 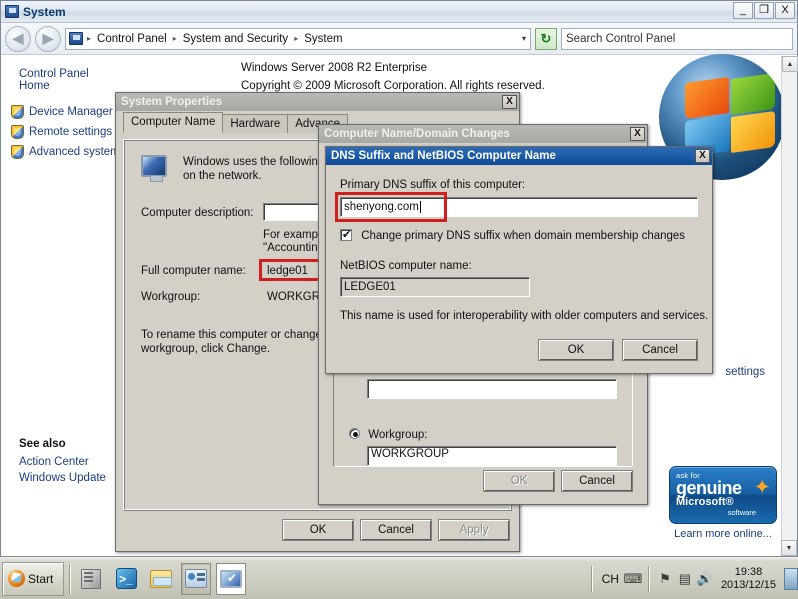 What do you see at coordinates (748, 584) in the screenshot?
I see `clock-date: 2013/12/15` at bounding box center [748, 584].